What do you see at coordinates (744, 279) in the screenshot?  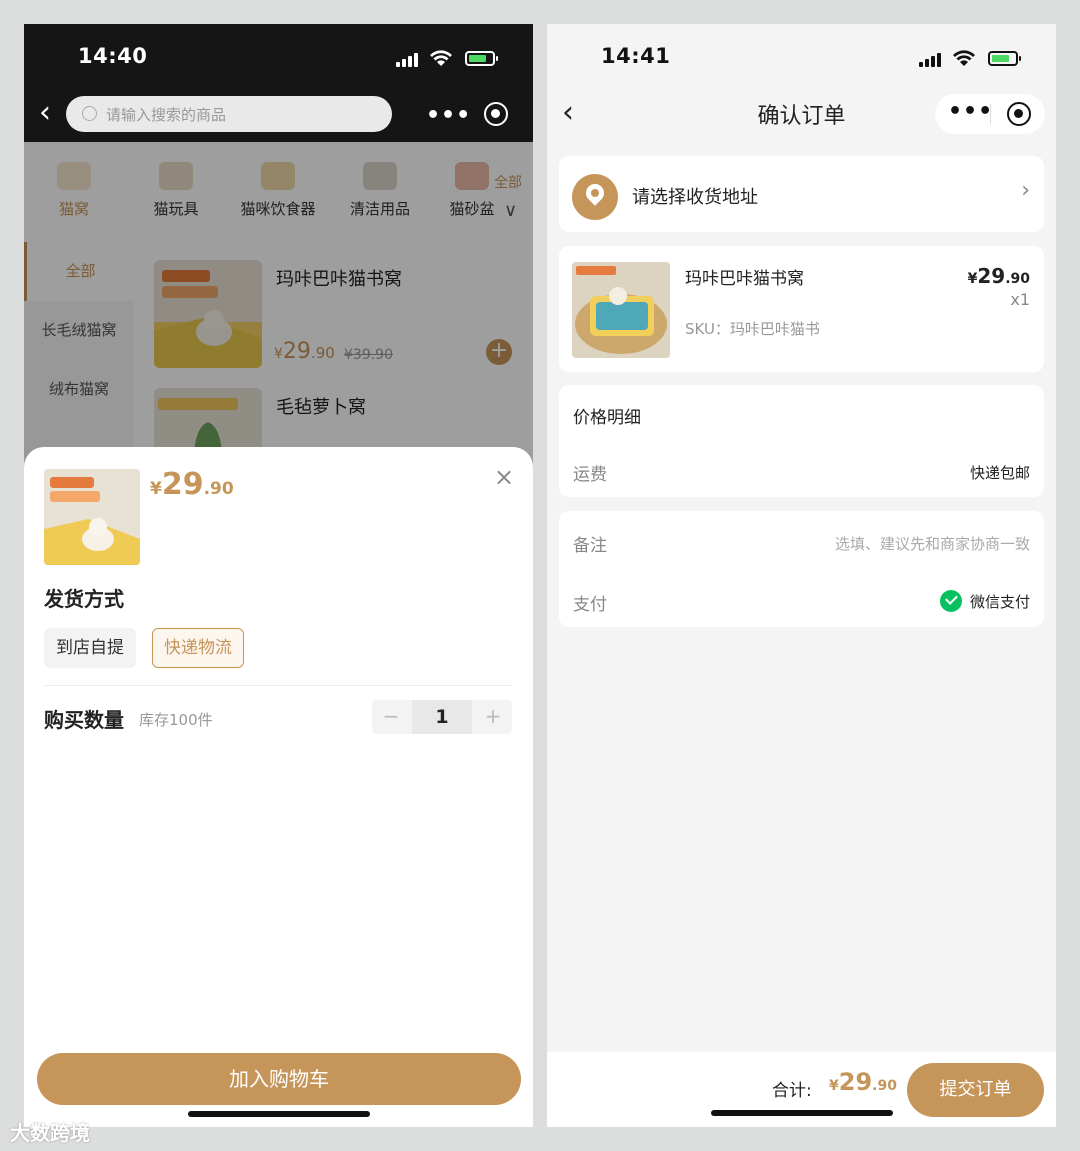 I see `item-title: 玛咔巴咔猫书窝` at bounding box center [744, 279].